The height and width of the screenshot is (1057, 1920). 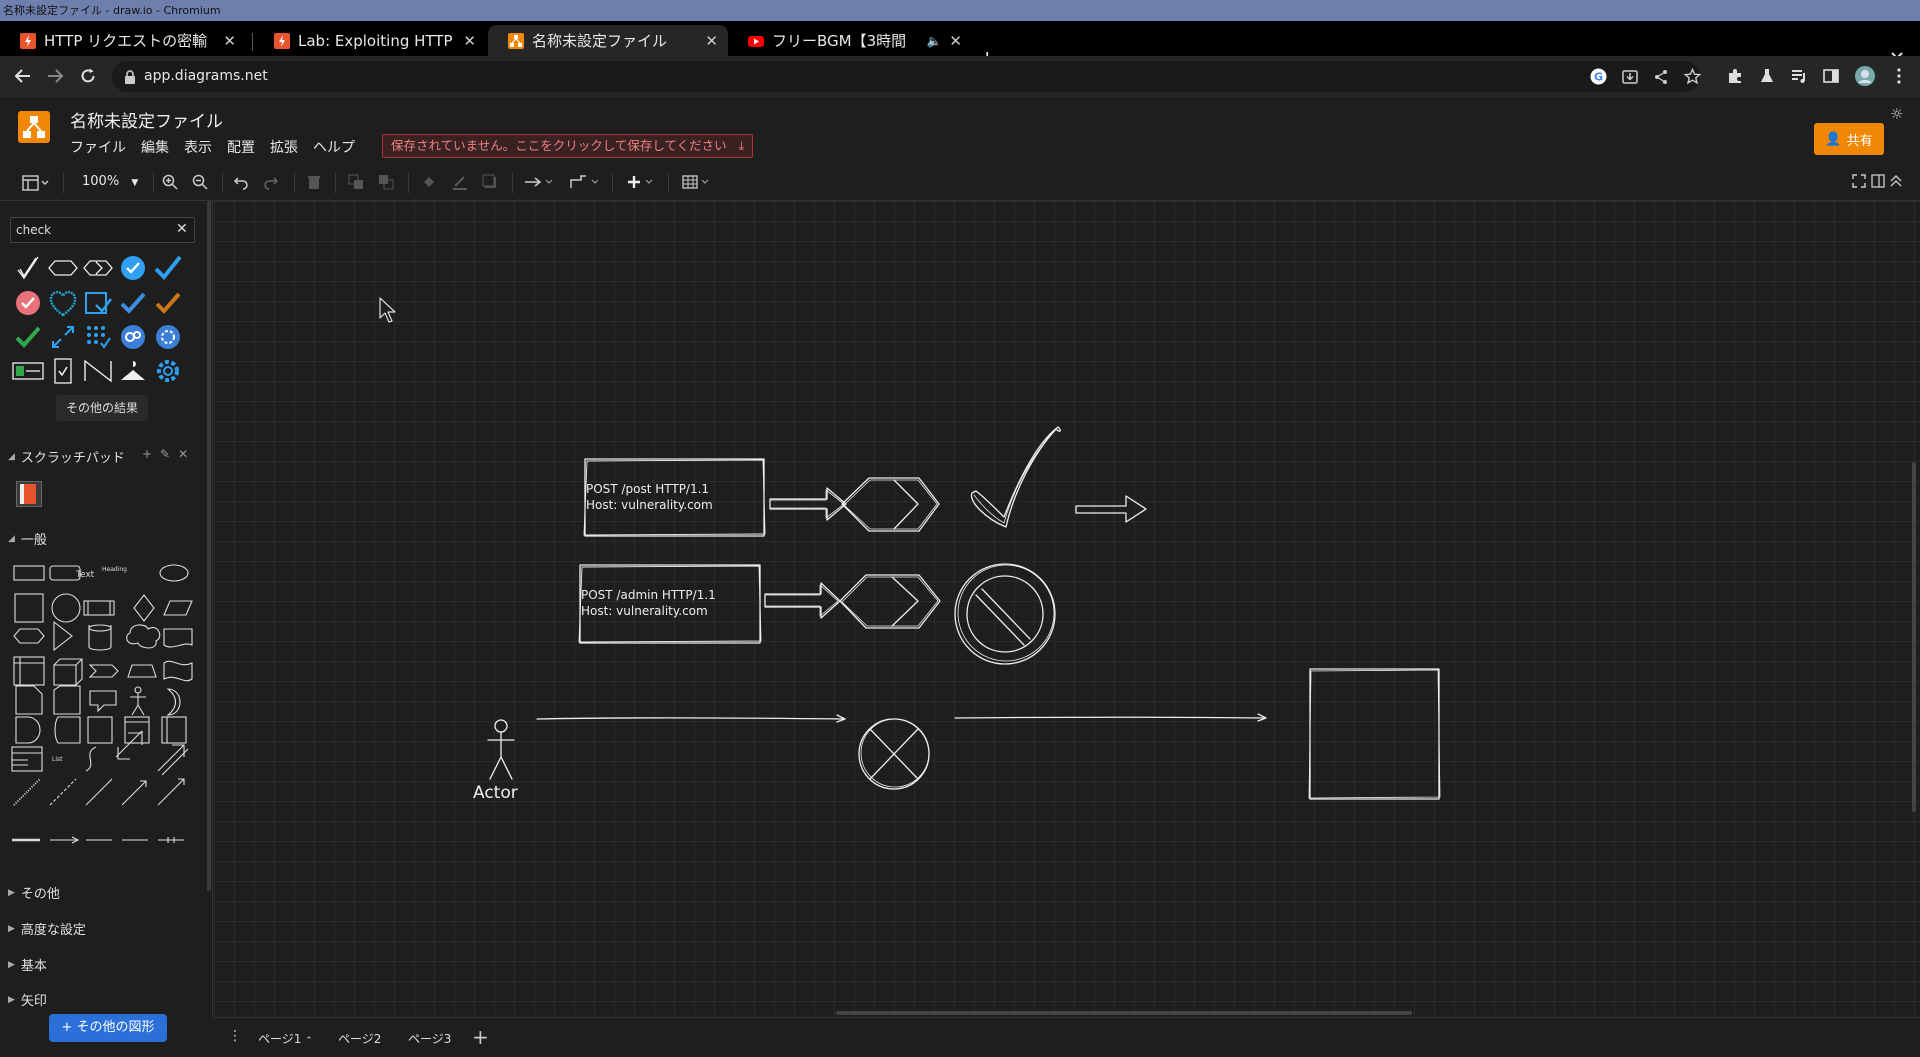 What do you see at coordinates (133, 371) in the screenshot?
I see `hanger-icon` at bounding box center [133, 371].